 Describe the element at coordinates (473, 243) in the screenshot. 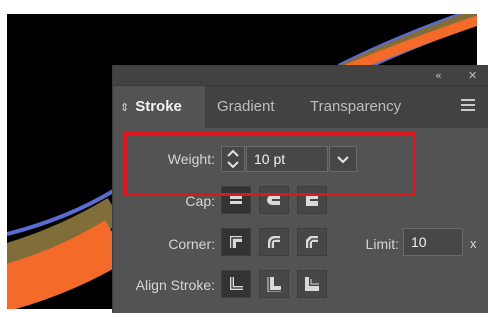

I see `limit-unit: x` at that location.